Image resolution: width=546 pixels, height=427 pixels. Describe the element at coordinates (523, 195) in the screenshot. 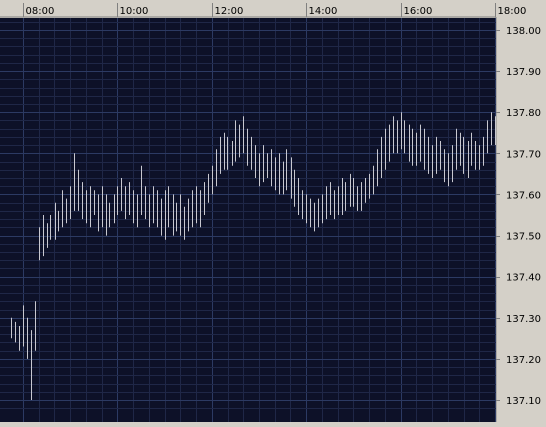

I see `price-axis-label: 137.60` at that location.